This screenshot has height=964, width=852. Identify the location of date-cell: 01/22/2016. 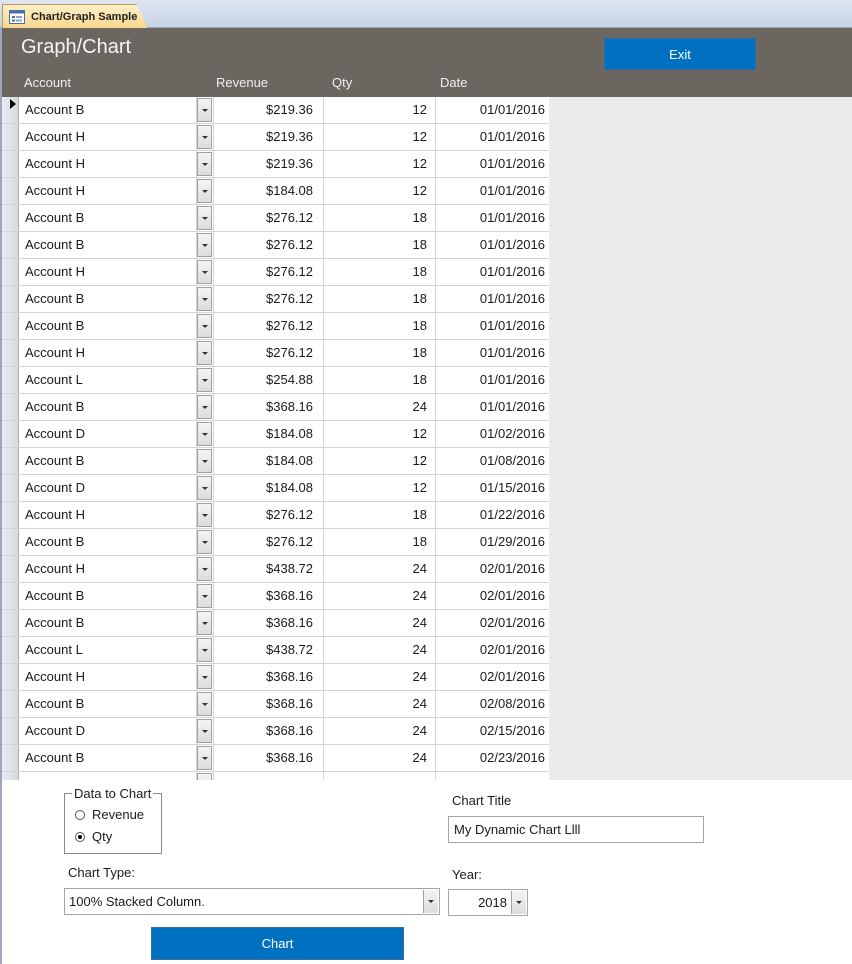
(492, 515).